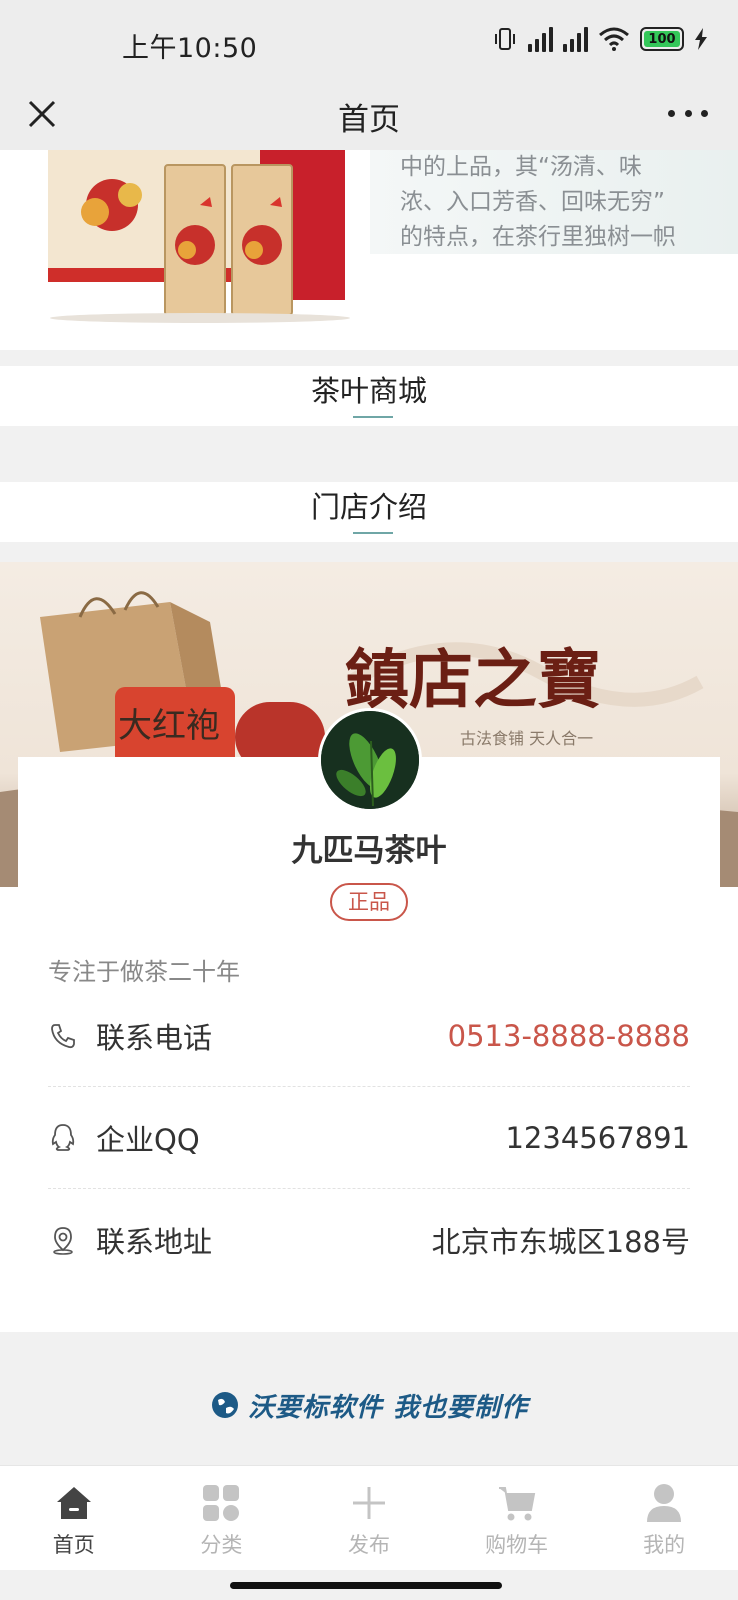 Image resolution: width=738 pixels, height=1600 pixels. I want to click on bottom-tab-bar: 首页 分类 发布 购物车 我的, so click(369, 1517).